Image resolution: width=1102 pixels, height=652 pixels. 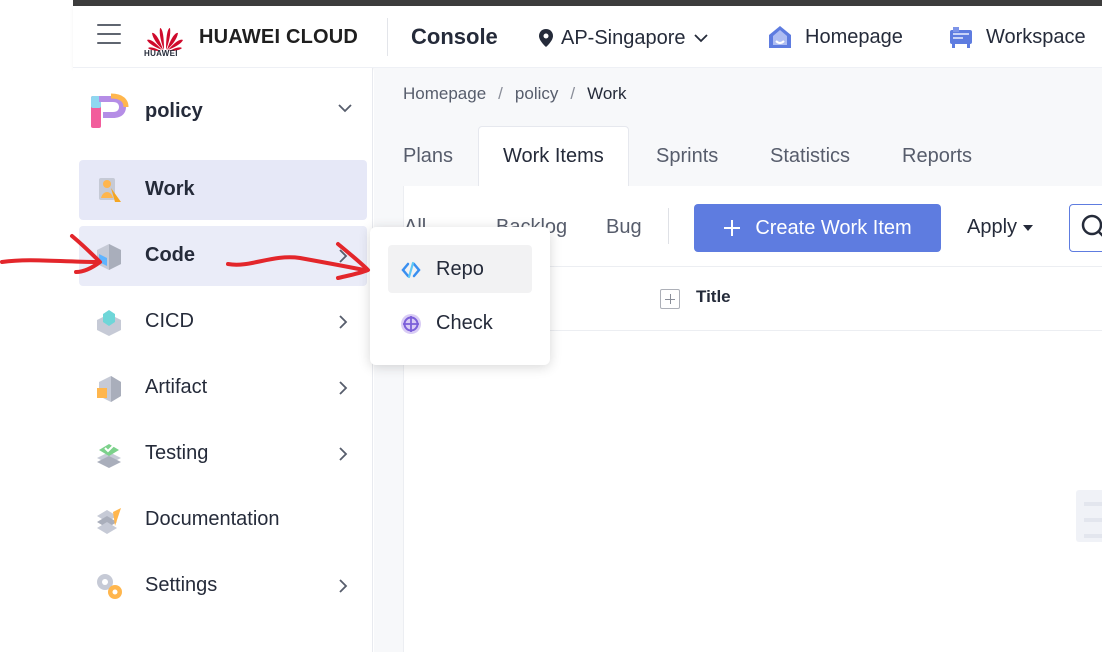 I want to click on search-icon, so click(x=1091, y=225).